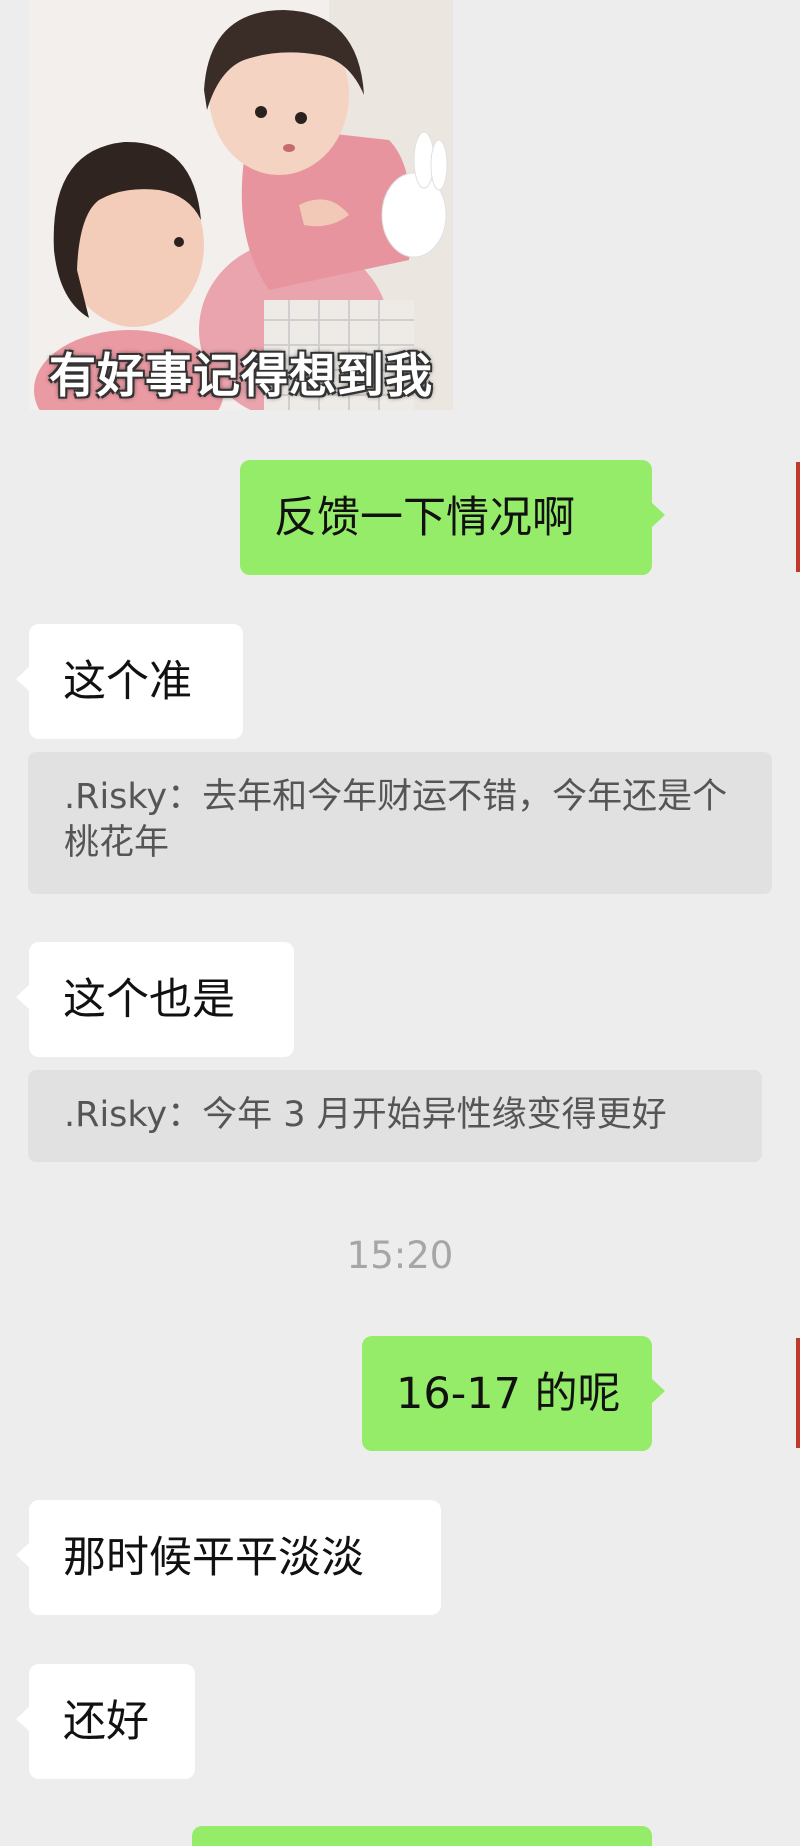 This screenshot has height=1846, width=800. I want to click on message-bubble: 这个准, so click(129, 681).